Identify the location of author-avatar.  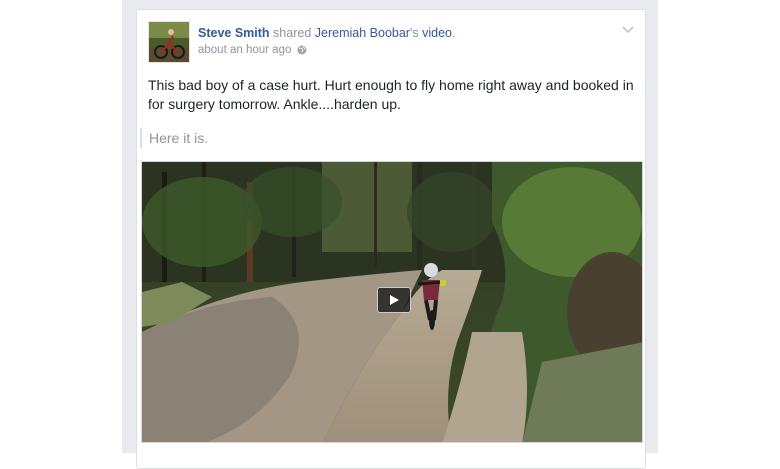
(169, 42).